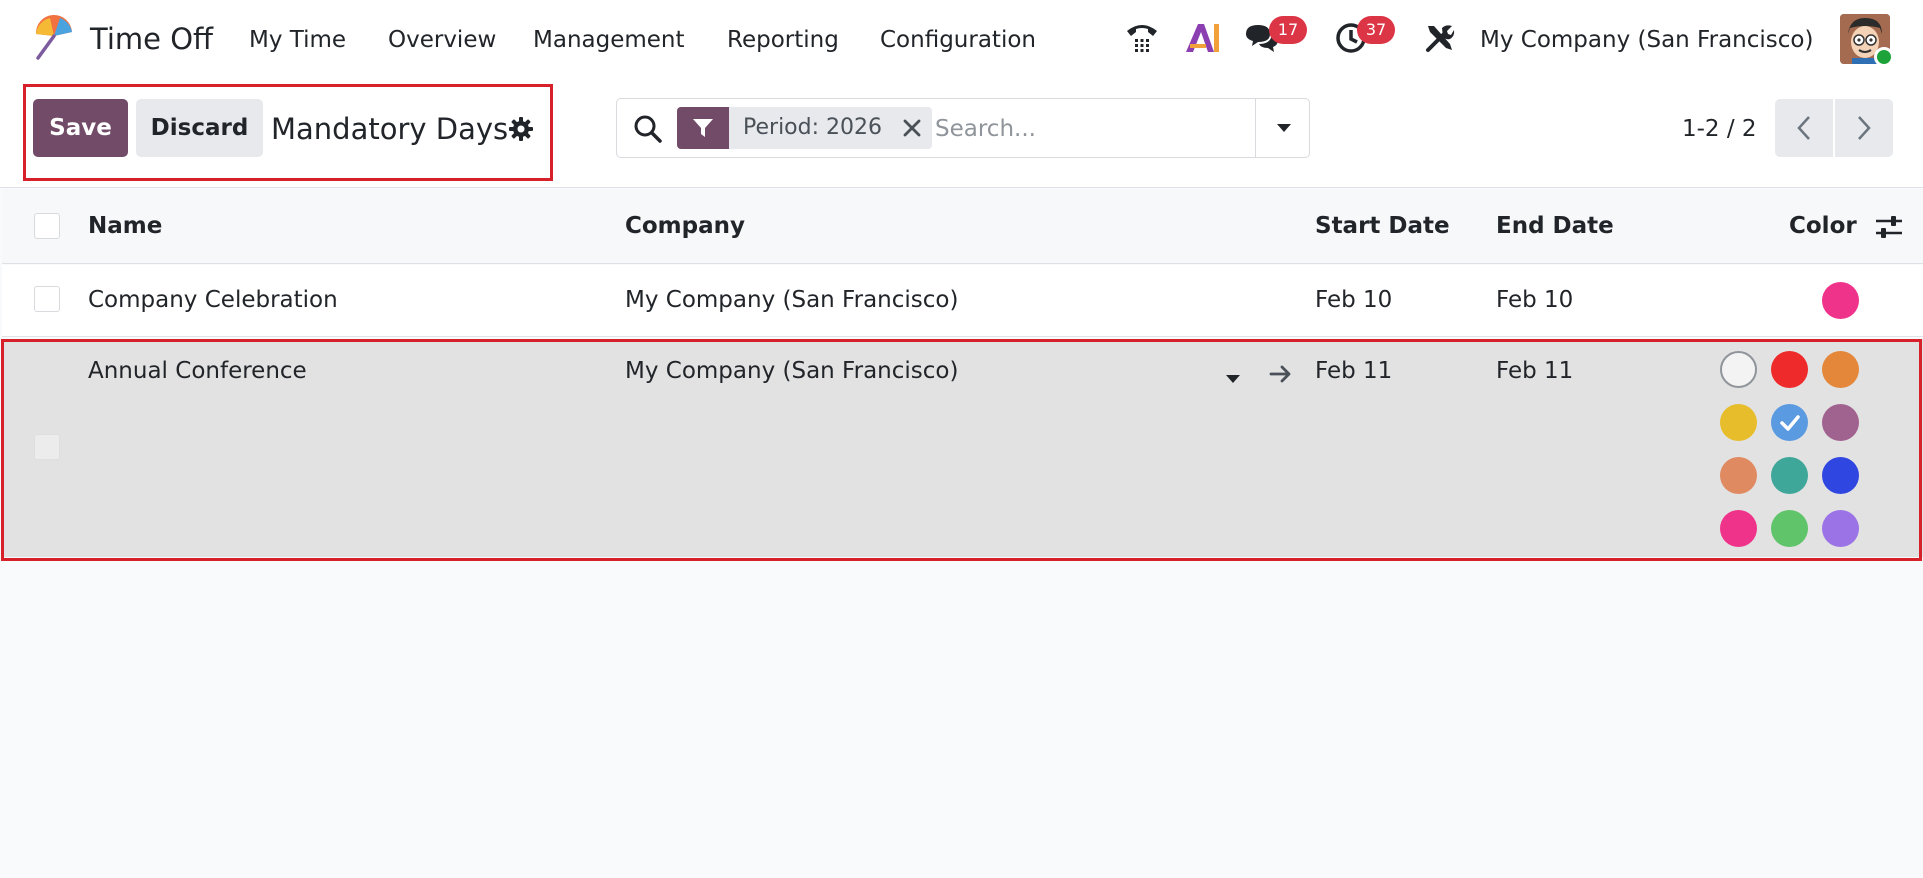 The image size is (1923, 878). I want to click on pager-previous-button, so click(1804, 128).